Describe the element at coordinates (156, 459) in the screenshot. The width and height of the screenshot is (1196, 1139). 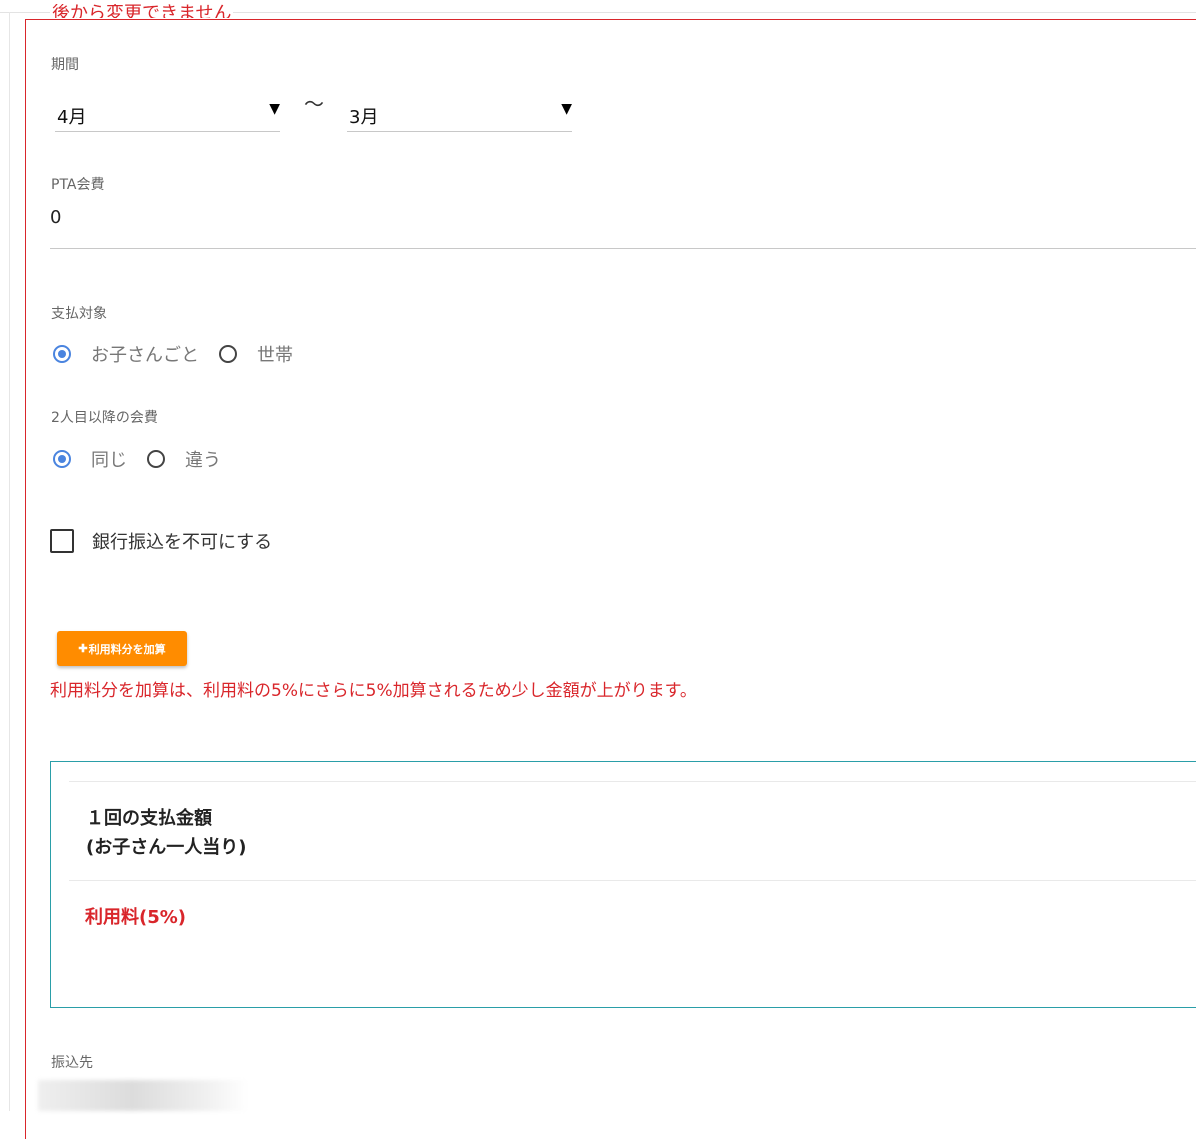
I see `radio-different` at that location.